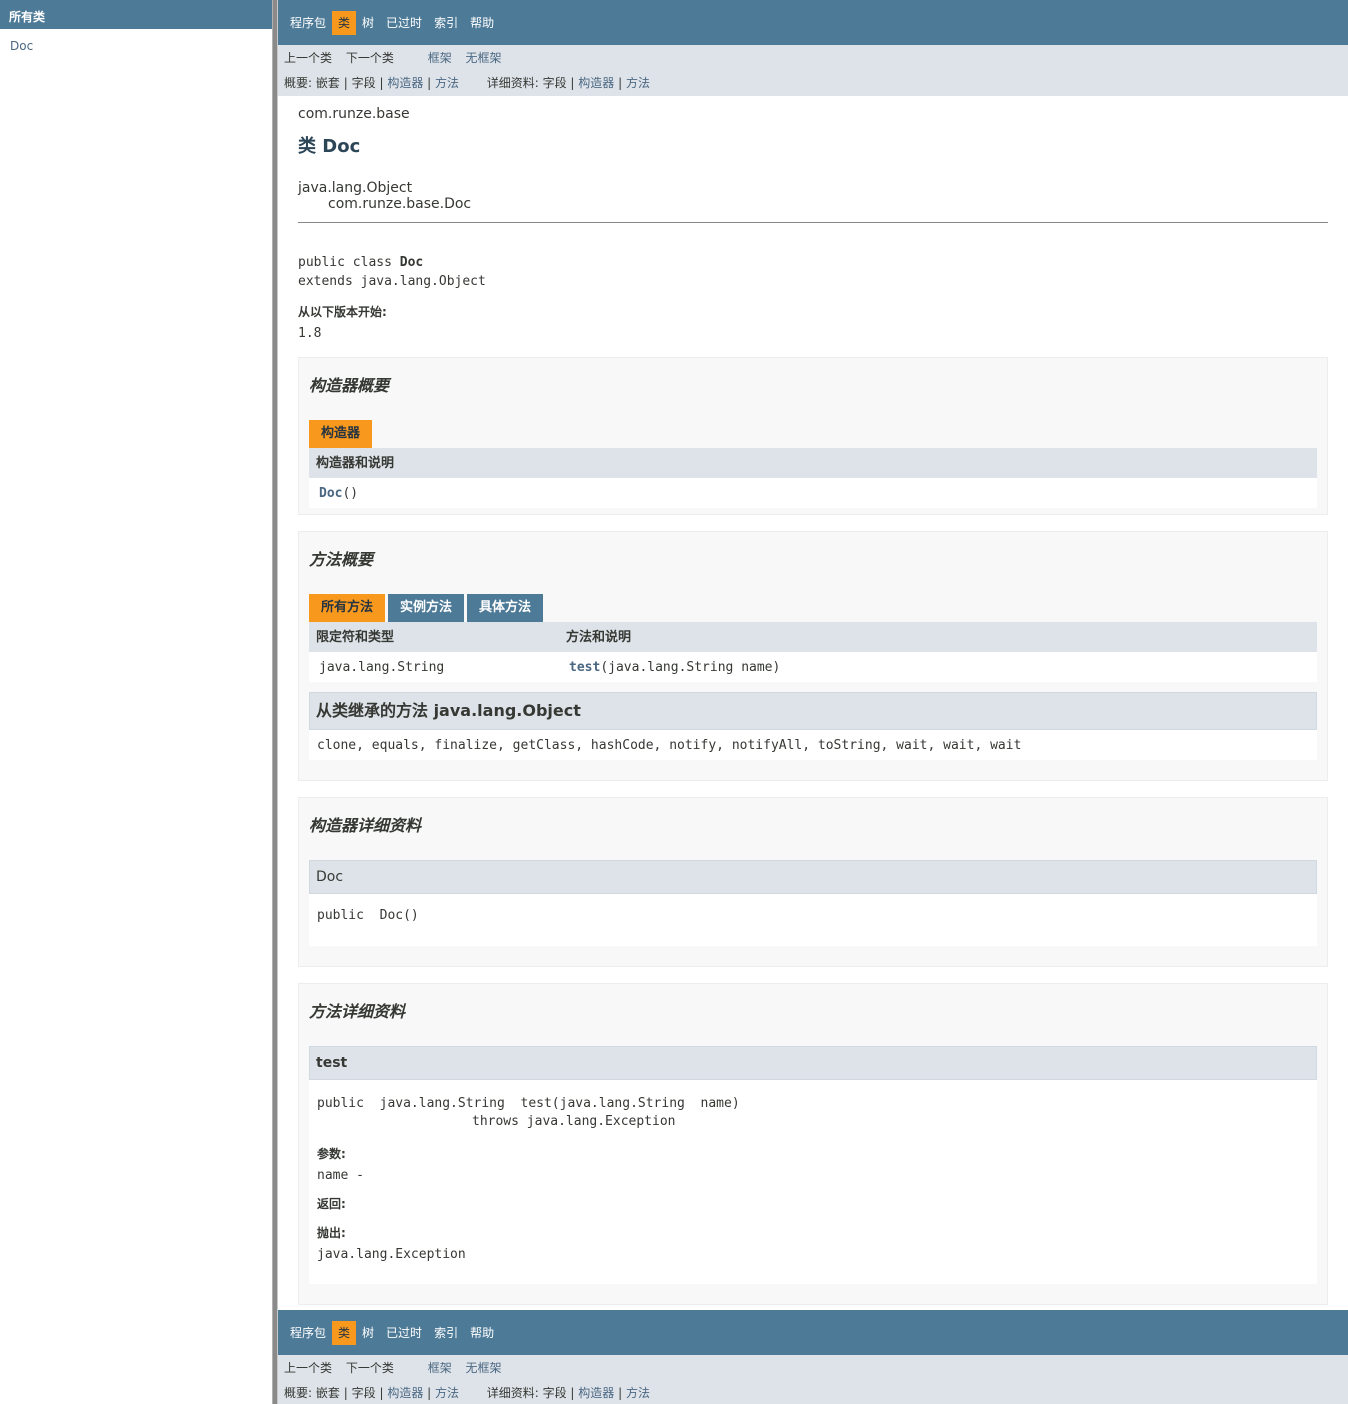 The height and width of the screenshot is (1404, 1348). I want to click on constructor-detail: 构造器详细资料 Doc public Doc(), so click(813, 882).